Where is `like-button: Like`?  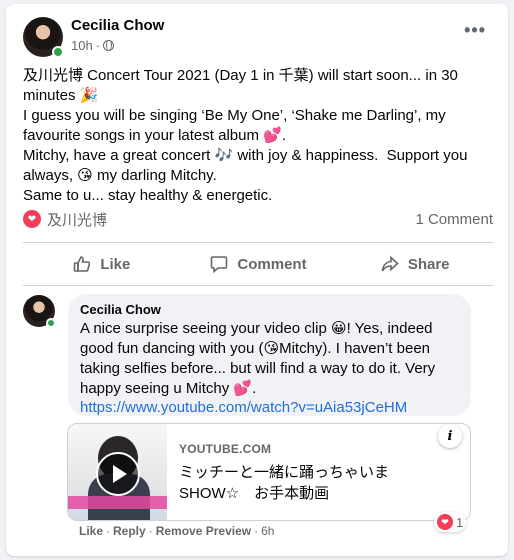 like-button: Like is located at coordinates (101, 264).